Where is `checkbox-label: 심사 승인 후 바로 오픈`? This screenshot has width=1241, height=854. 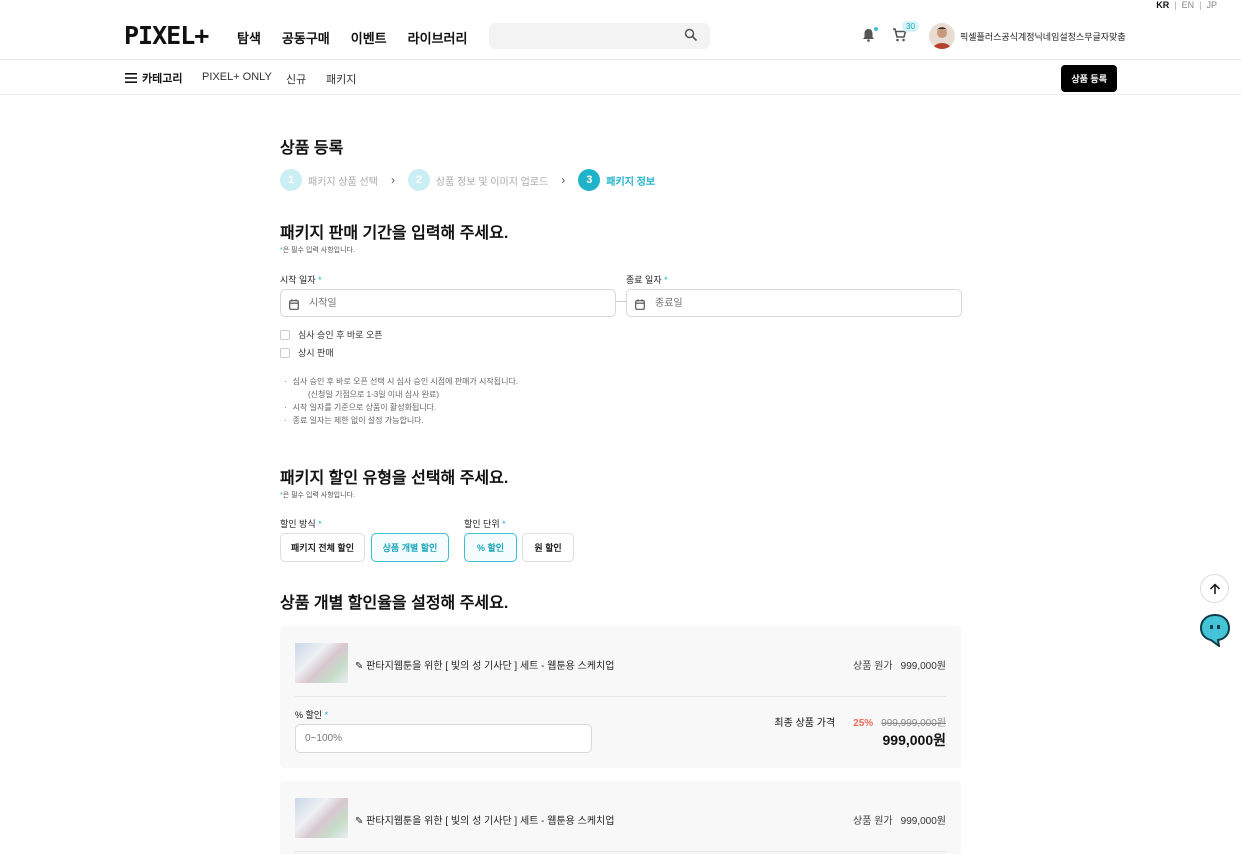
checkbox-label: 심사 승인 후 바로 오픈 is located at coordinates (340, 335).